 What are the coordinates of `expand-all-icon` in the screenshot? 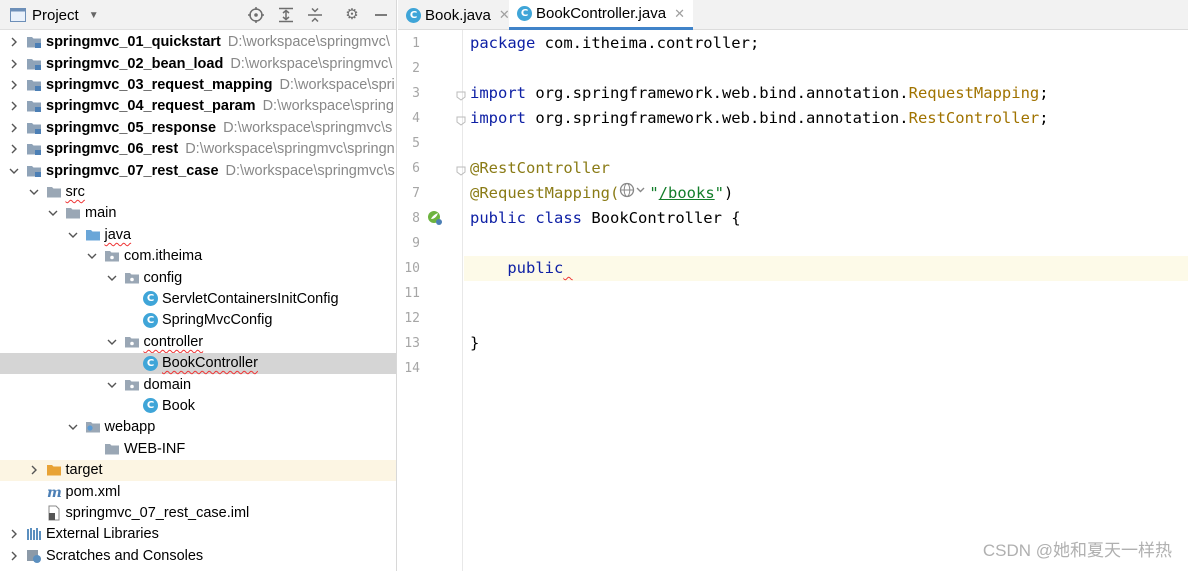 It's located at (286, 15).